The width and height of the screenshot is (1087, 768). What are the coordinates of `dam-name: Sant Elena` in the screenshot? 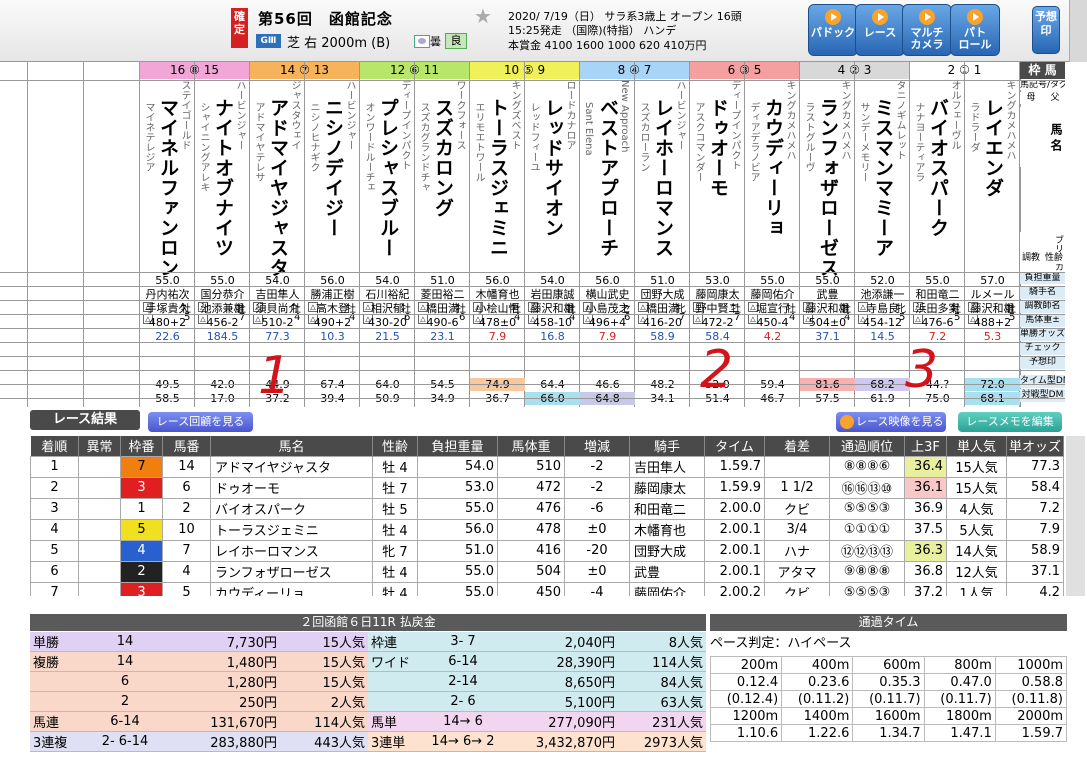 It's located at (588, 129).